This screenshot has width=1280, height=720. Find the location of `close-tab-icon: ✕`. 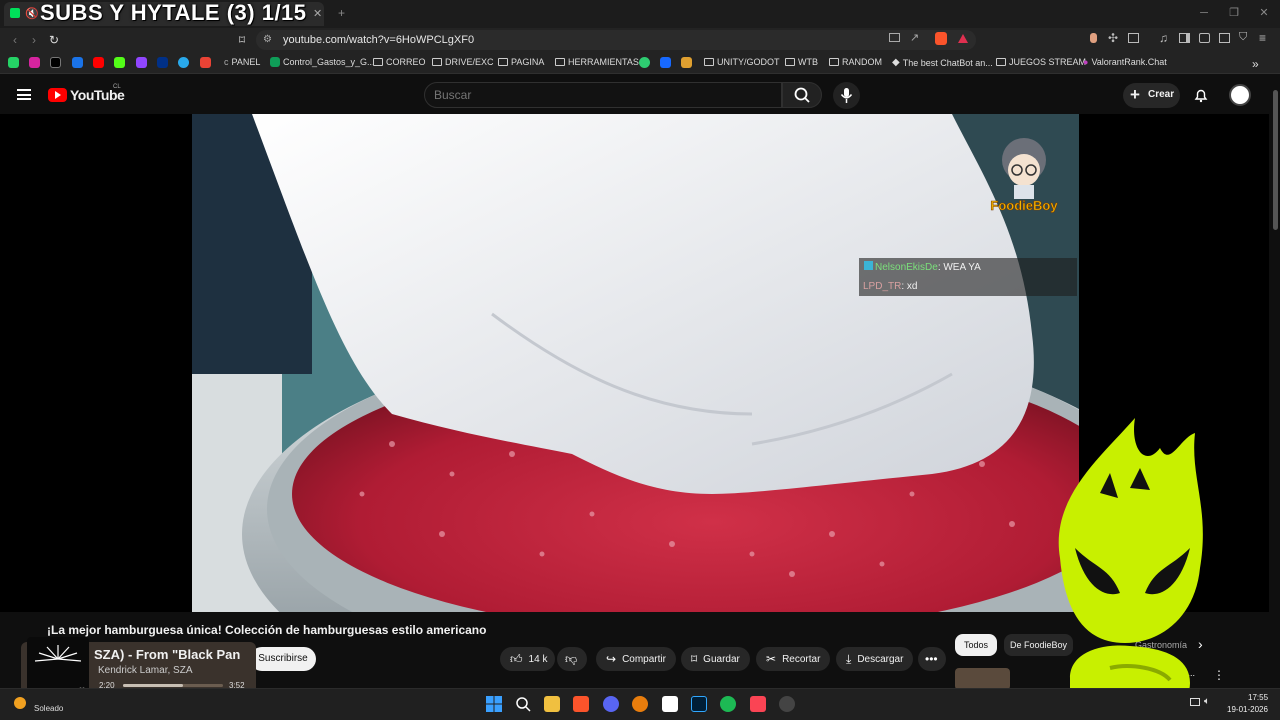

close-tab-icon: ✕ is located at coordinates (317, 13).